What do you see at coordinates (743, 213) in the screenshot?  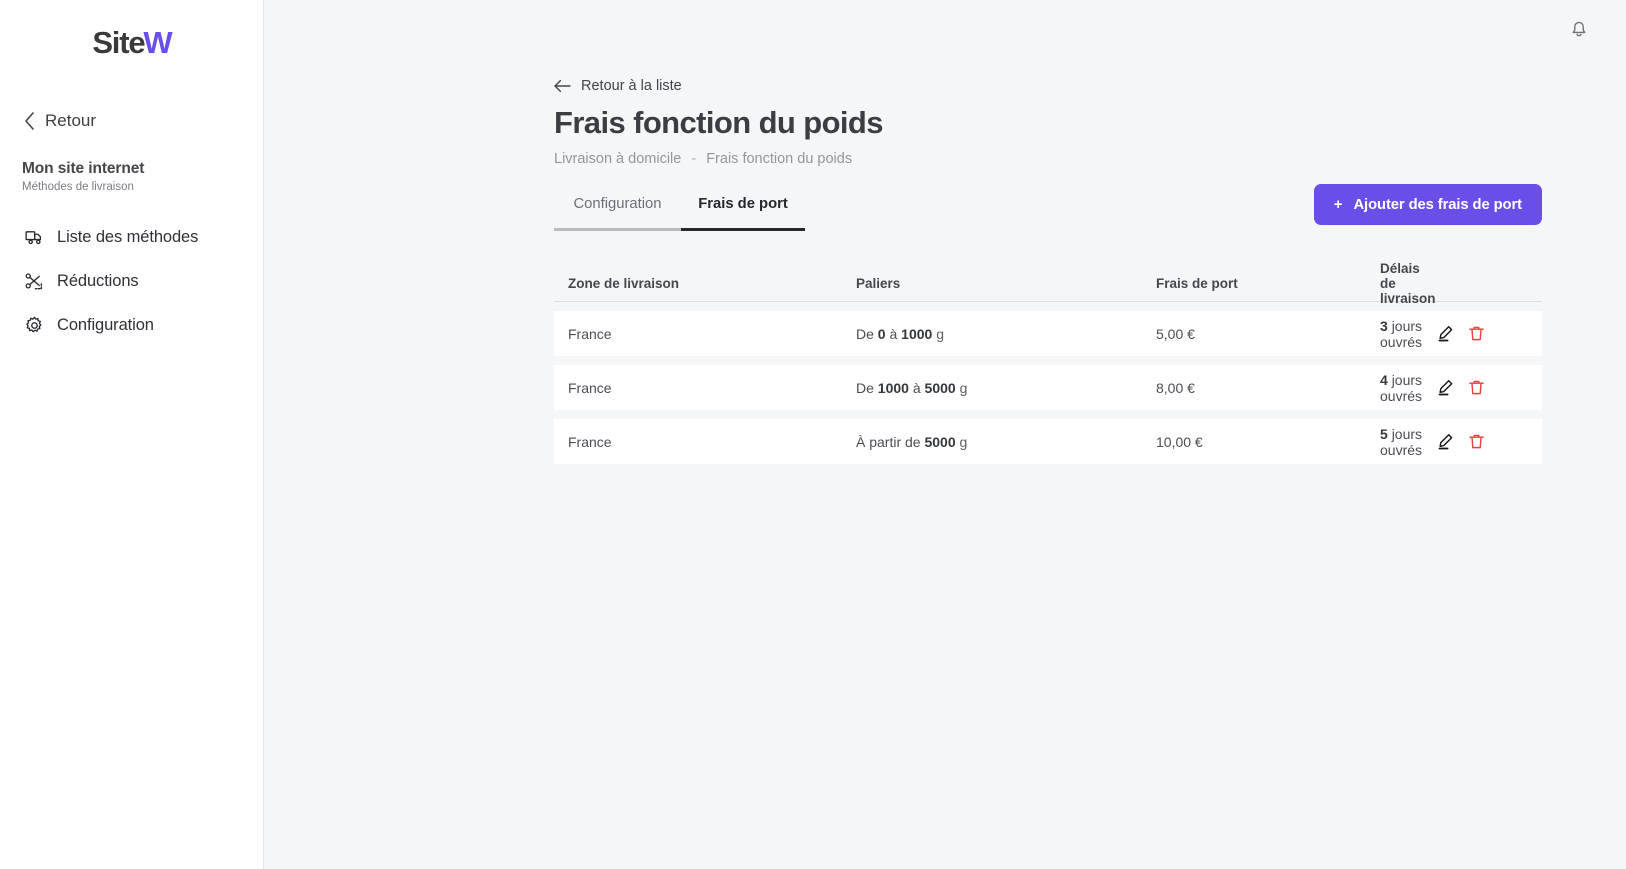 I see `tab-frais-de-port: Frais de port` at bounding box center [743, 213].